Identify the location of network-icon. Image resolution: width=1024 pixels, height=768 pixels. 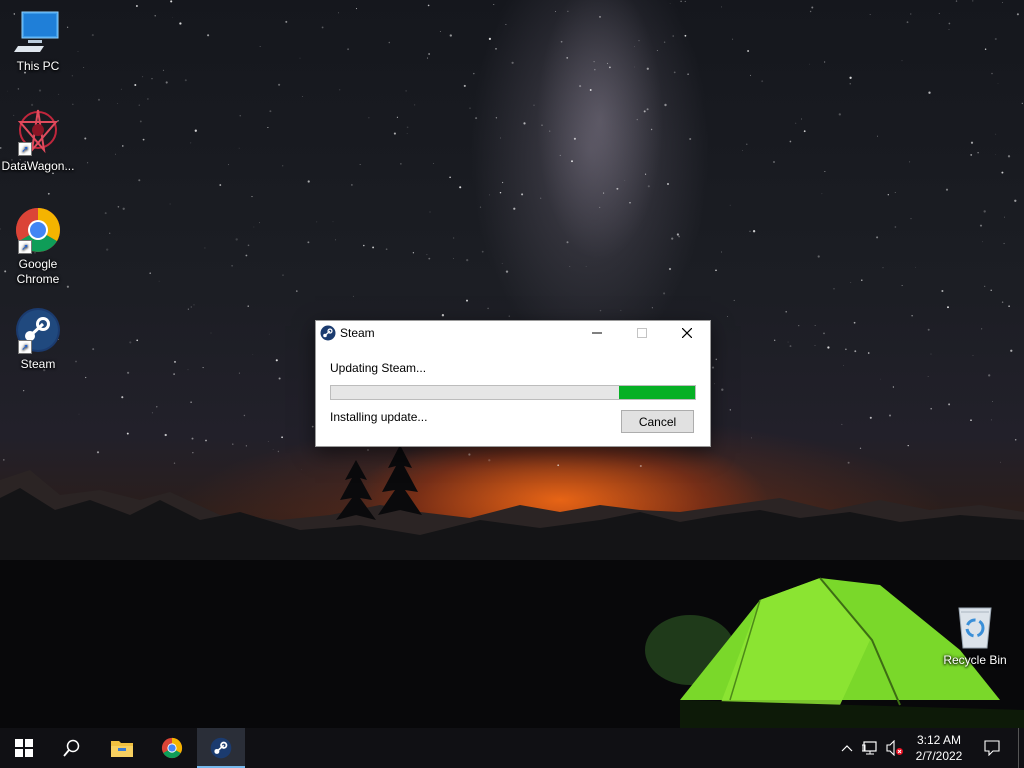
(869, 748).